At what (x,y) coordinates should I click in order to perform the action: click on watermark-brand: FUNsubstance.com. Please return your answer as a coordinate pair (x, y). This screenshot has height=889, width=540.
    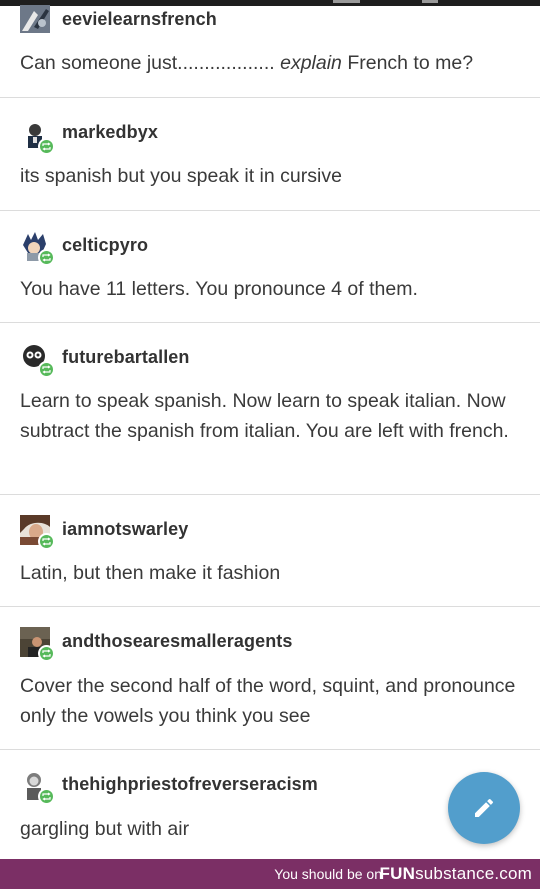
    Looking at the image, I should click on (456, 874).